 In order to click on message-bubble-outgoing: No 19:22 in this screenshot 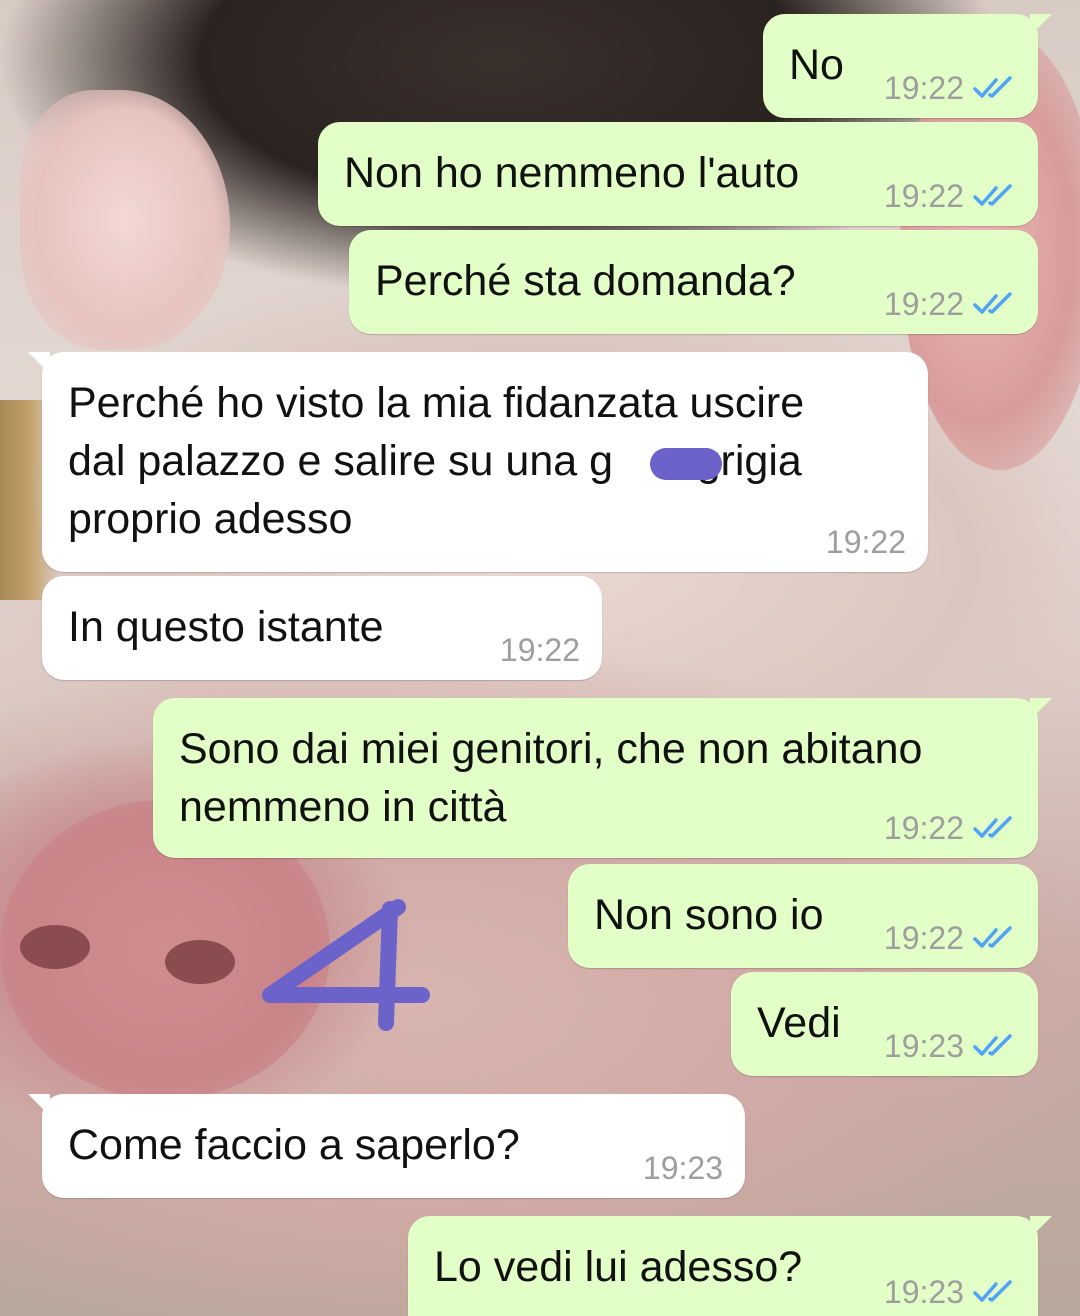, I will do `click(907, 66)`.